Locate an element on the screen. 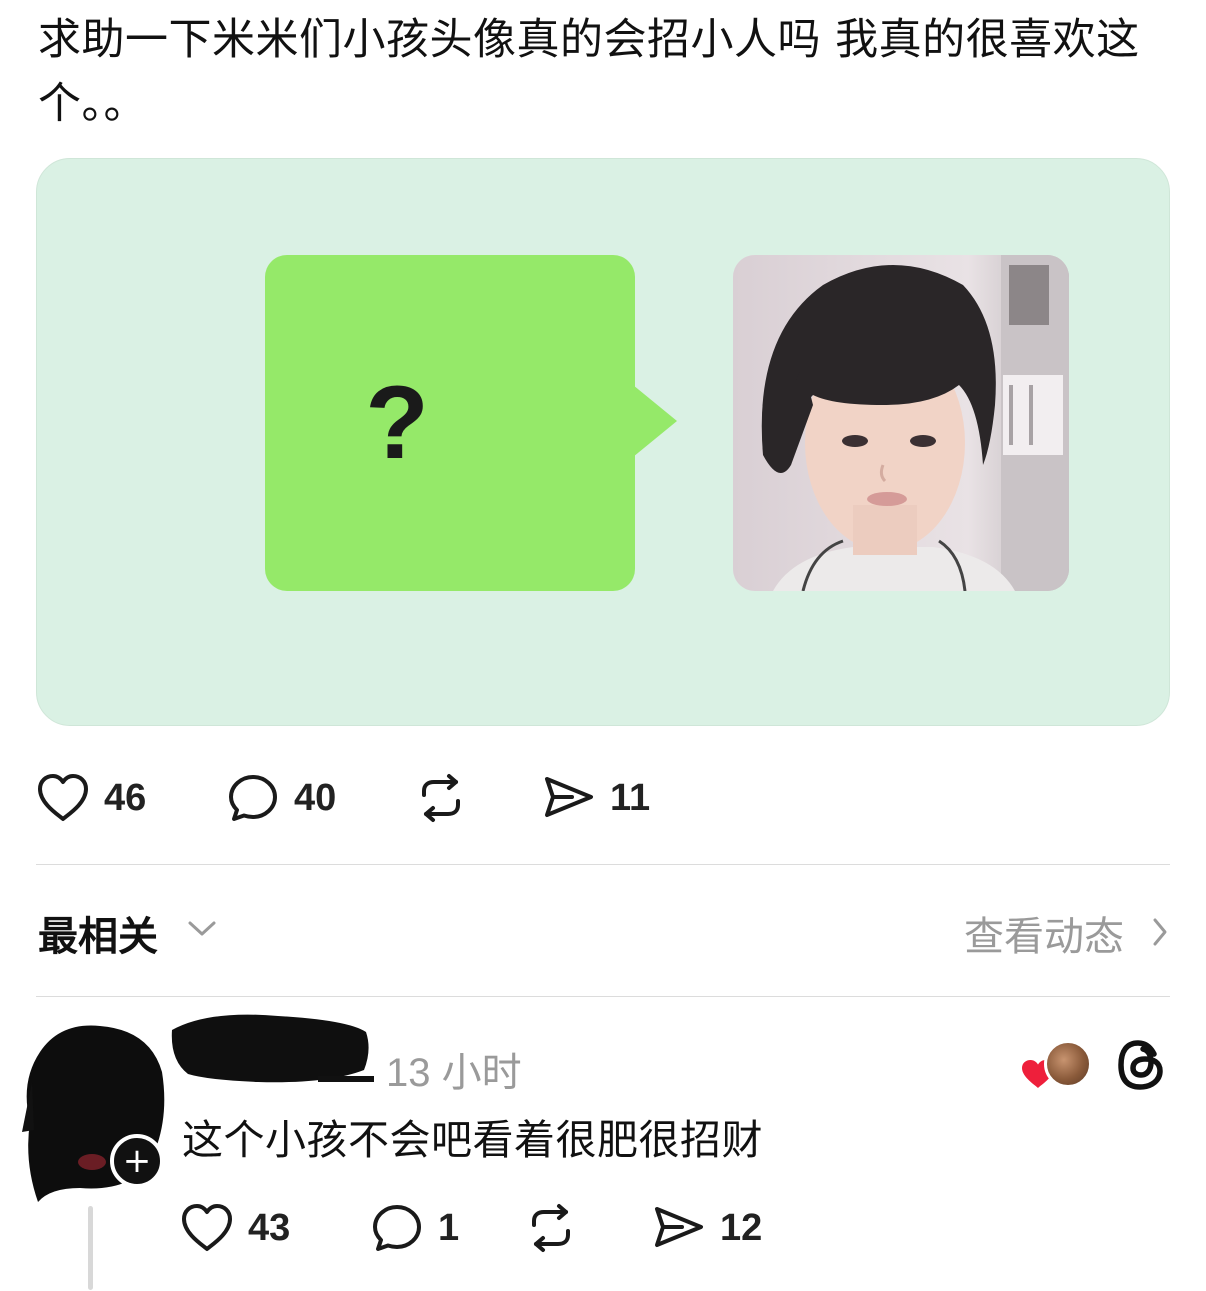  chevron-down-icon is located at coordinates (202, 929).